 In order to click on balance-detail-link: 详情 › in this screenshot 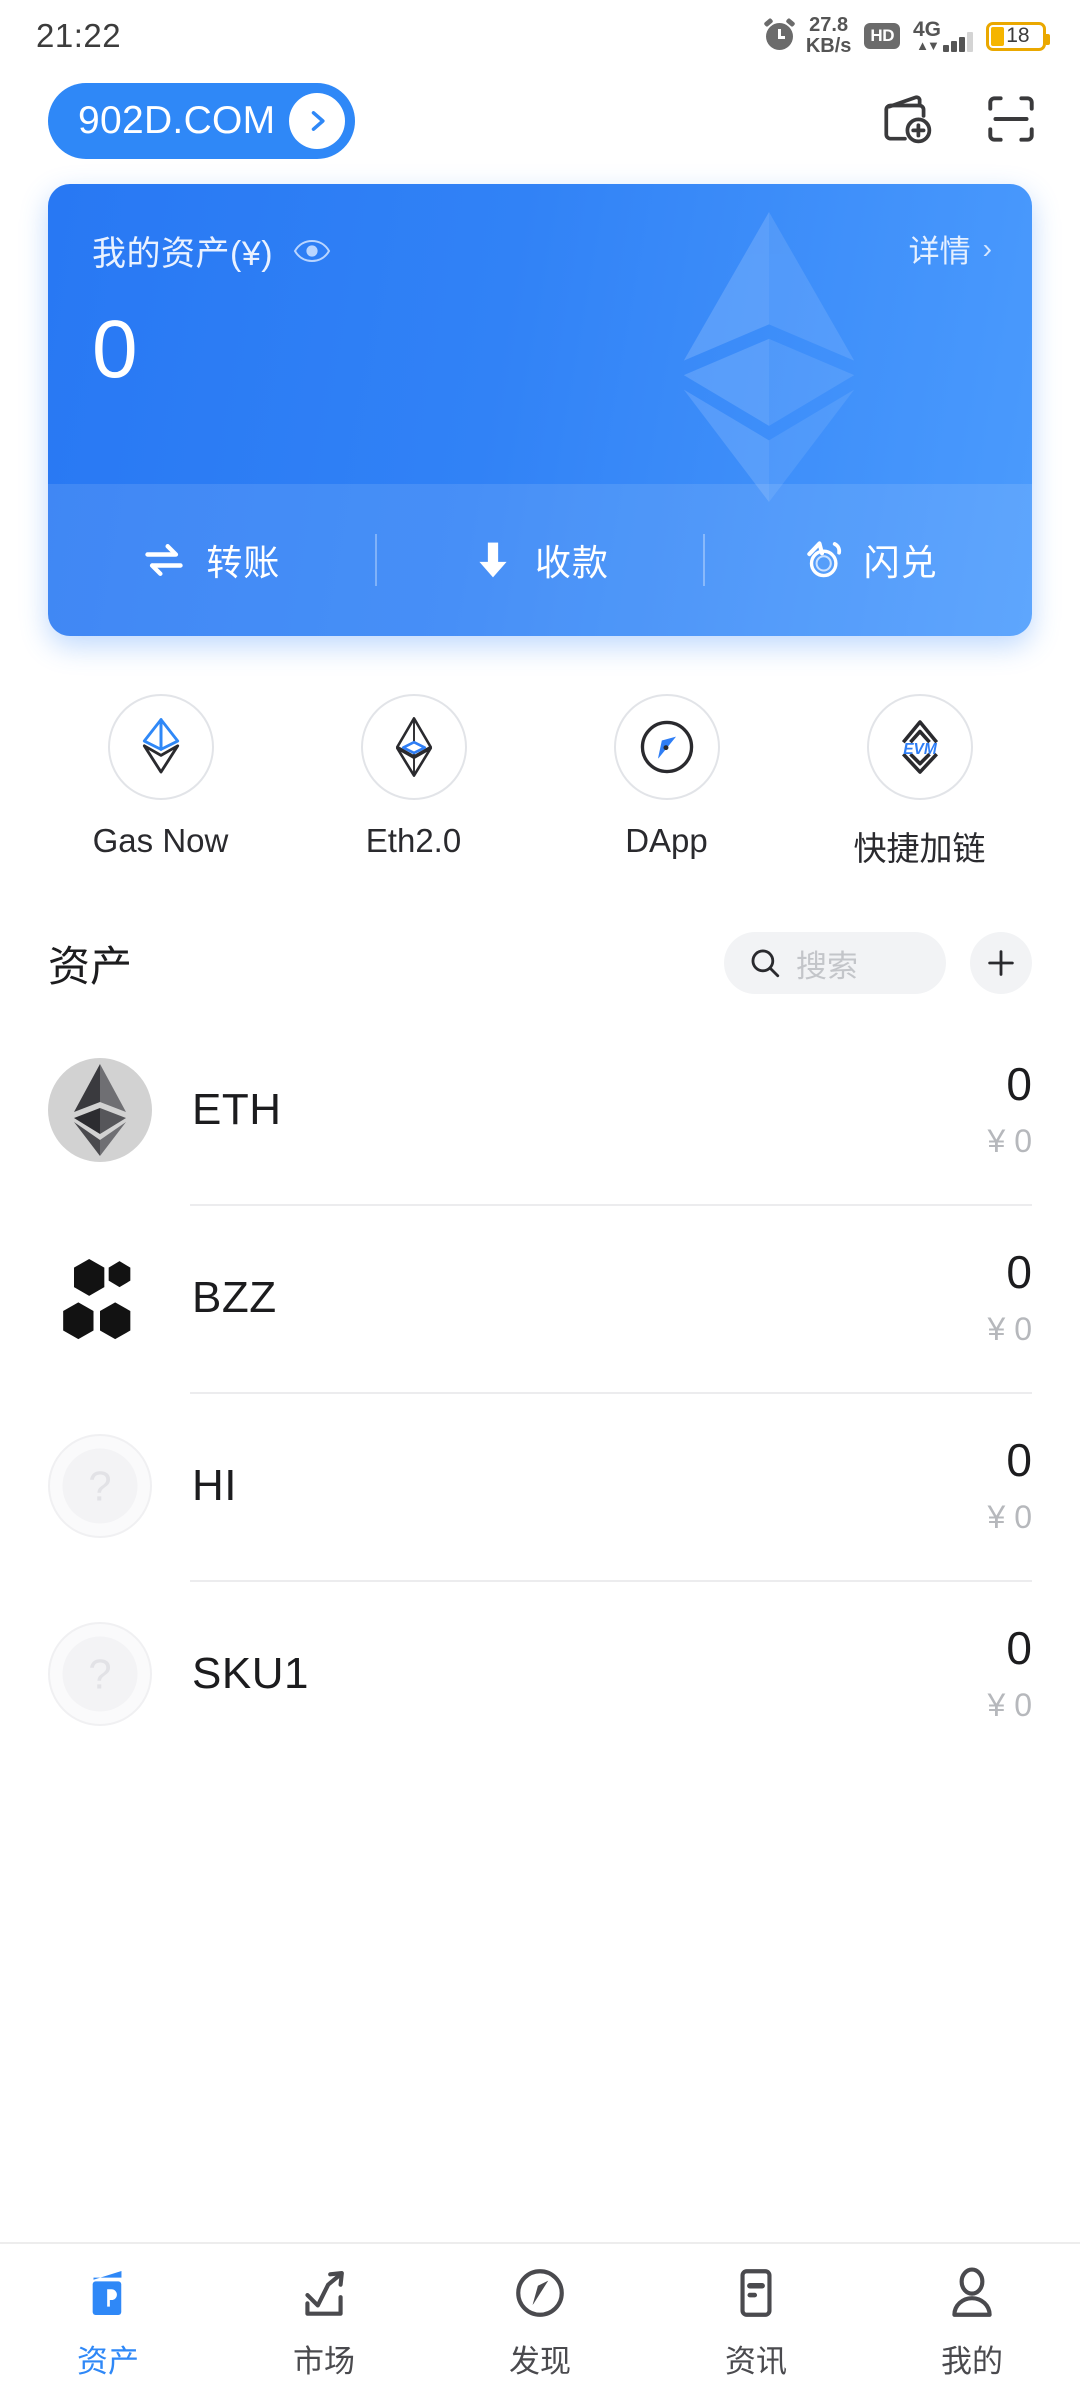, I will do `click(950, 248)`.